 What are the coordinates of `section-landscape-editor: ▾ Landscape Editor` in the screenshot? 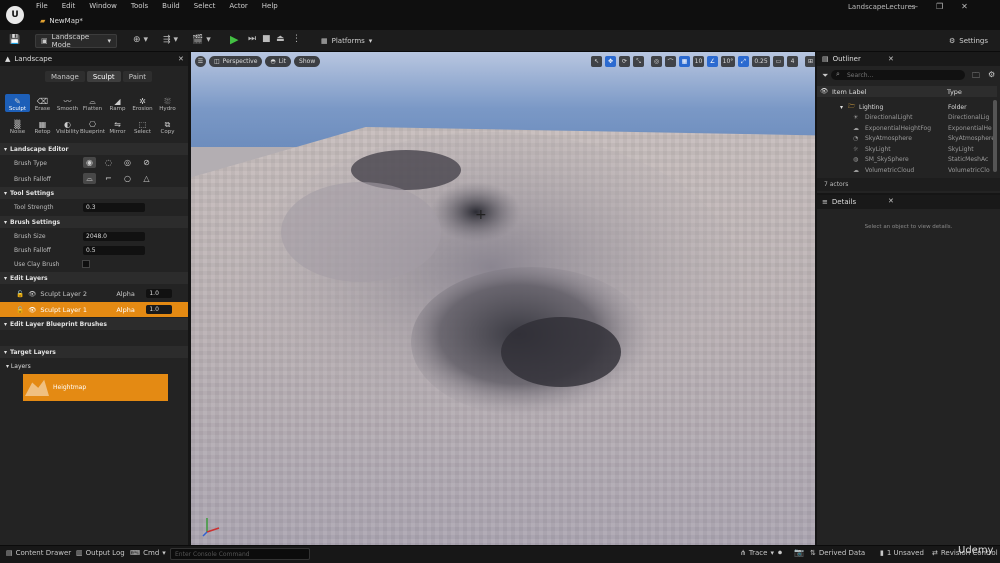 It's located at (94, 149).